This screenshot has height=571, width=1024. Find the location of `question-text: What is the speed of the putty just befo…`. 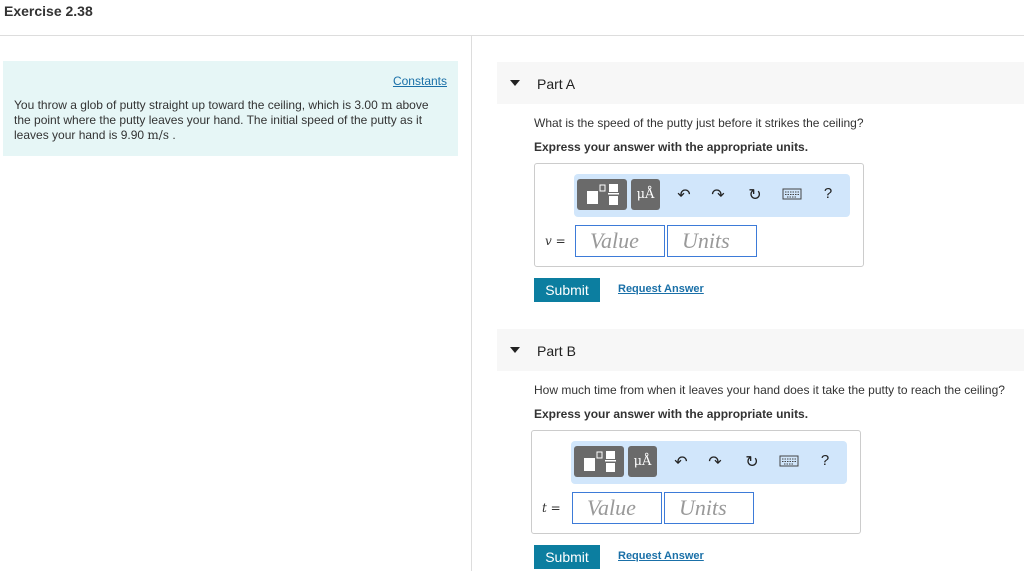

question-text: What is the speed of the putty just befo… is located at coordinates (699, 123).